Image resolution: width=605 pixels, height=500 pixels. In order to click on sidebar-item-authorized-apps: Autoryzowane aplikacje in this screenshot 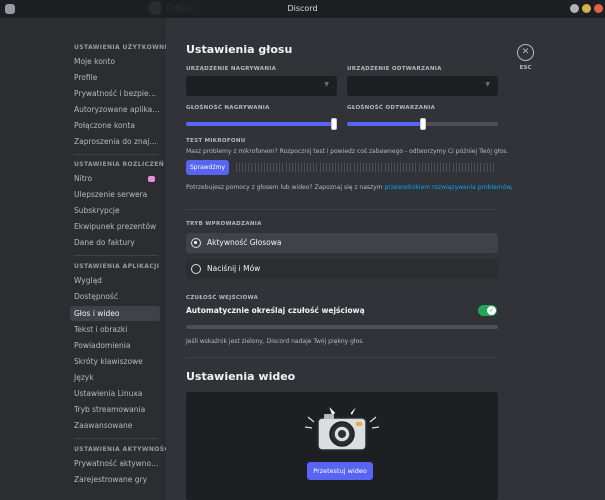, I will do `click(115, 109)`.